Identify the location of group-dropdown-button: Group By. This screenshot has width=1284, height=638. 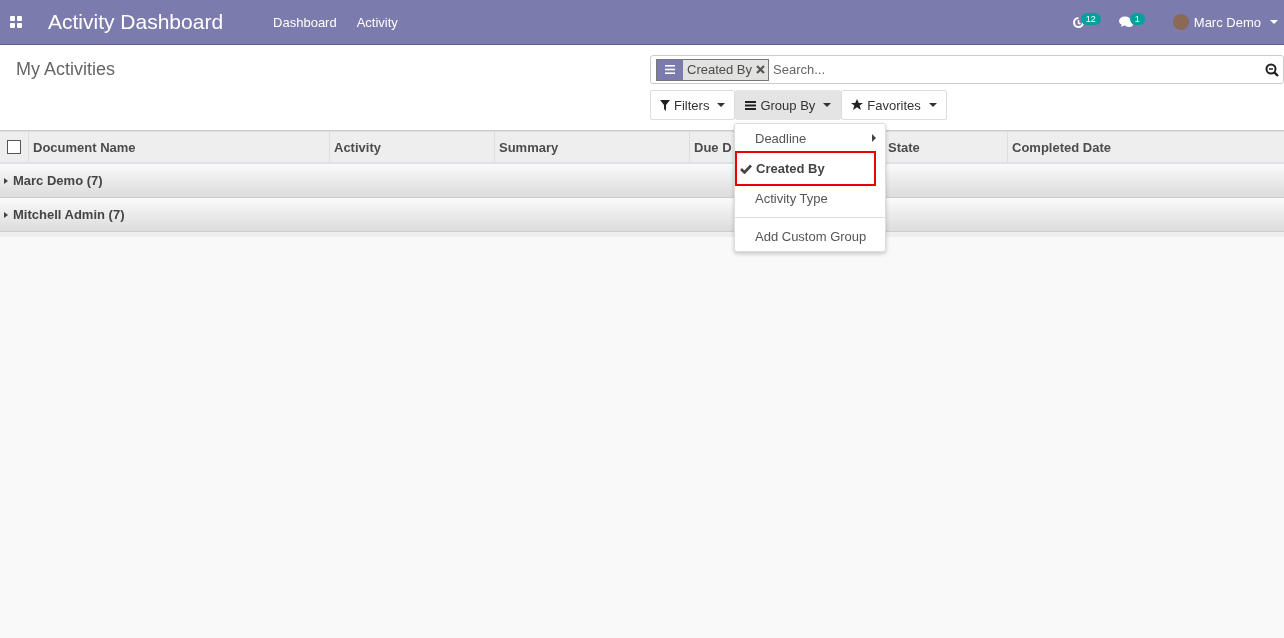
(788, 105).